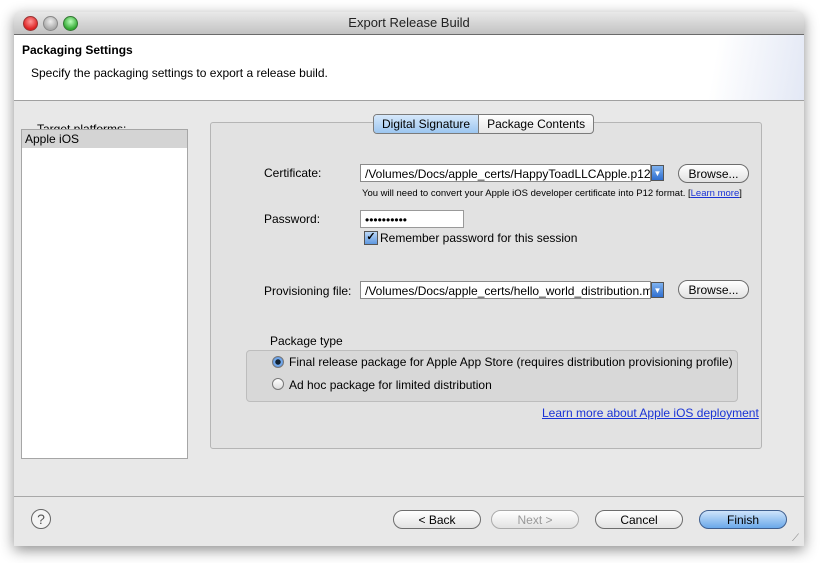  I want to click on package-type-label: Package type, so click(306, 341).